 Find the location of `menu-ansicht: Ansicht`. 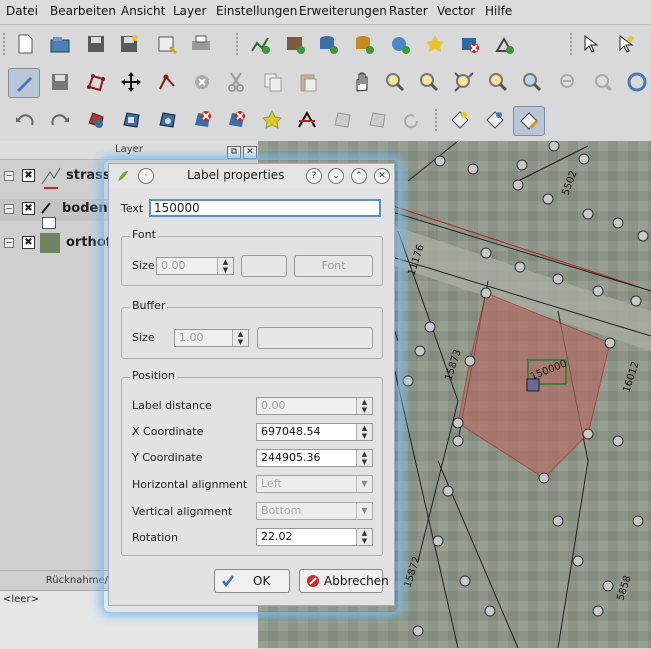

menu-ansicht: Ansicht is located at coordinates (143, 11).